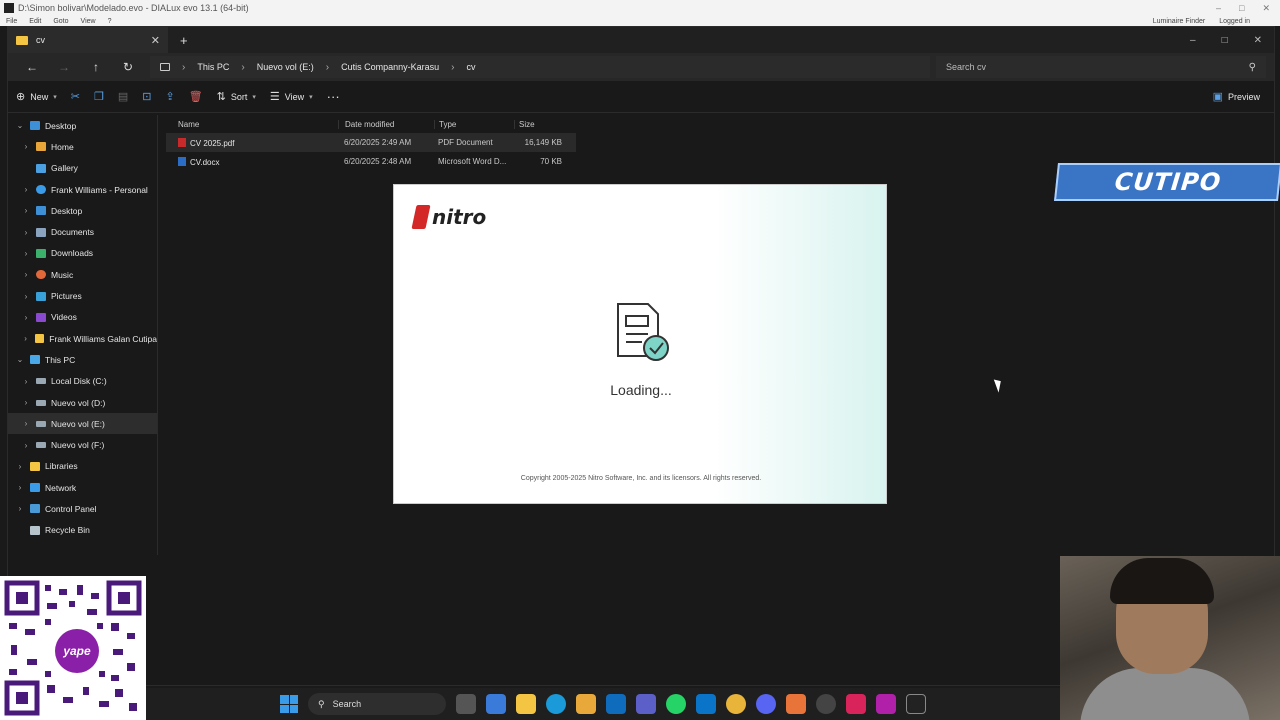 Image resolution: width=1280 pixels, height=720 pixels. Describe the element at coordinates (213, 67) in the screenshot. I see `breadcrumb-this-pc: This PC` at that location.